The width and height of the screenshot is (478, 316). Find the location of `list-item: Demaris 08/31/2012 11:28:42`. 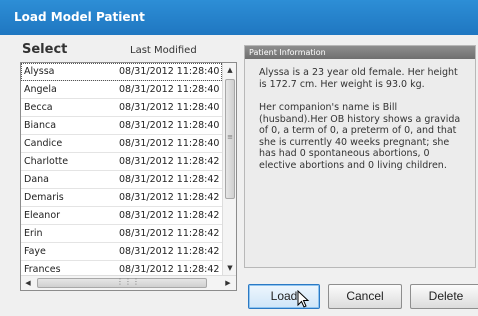

list-item: Demaris 08/31/2012 11:28:42 is located at coordinates (121, 198).